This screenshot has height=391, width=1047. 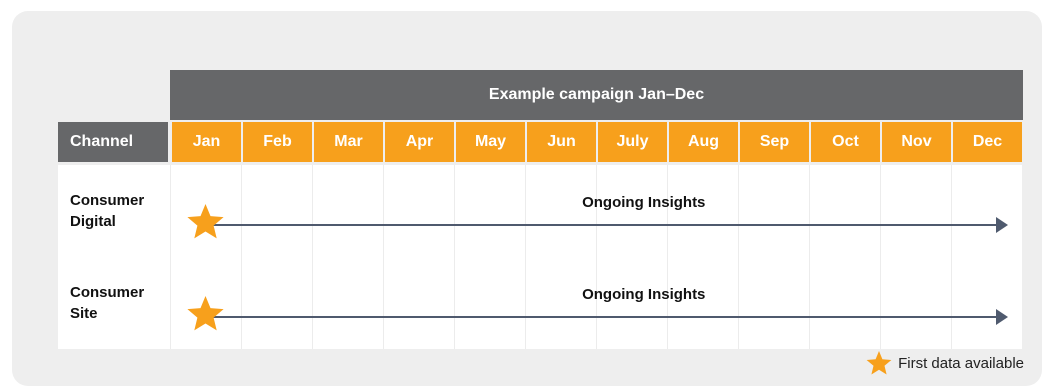 I want to click on legend: First data available, so click(x=945, y=363).